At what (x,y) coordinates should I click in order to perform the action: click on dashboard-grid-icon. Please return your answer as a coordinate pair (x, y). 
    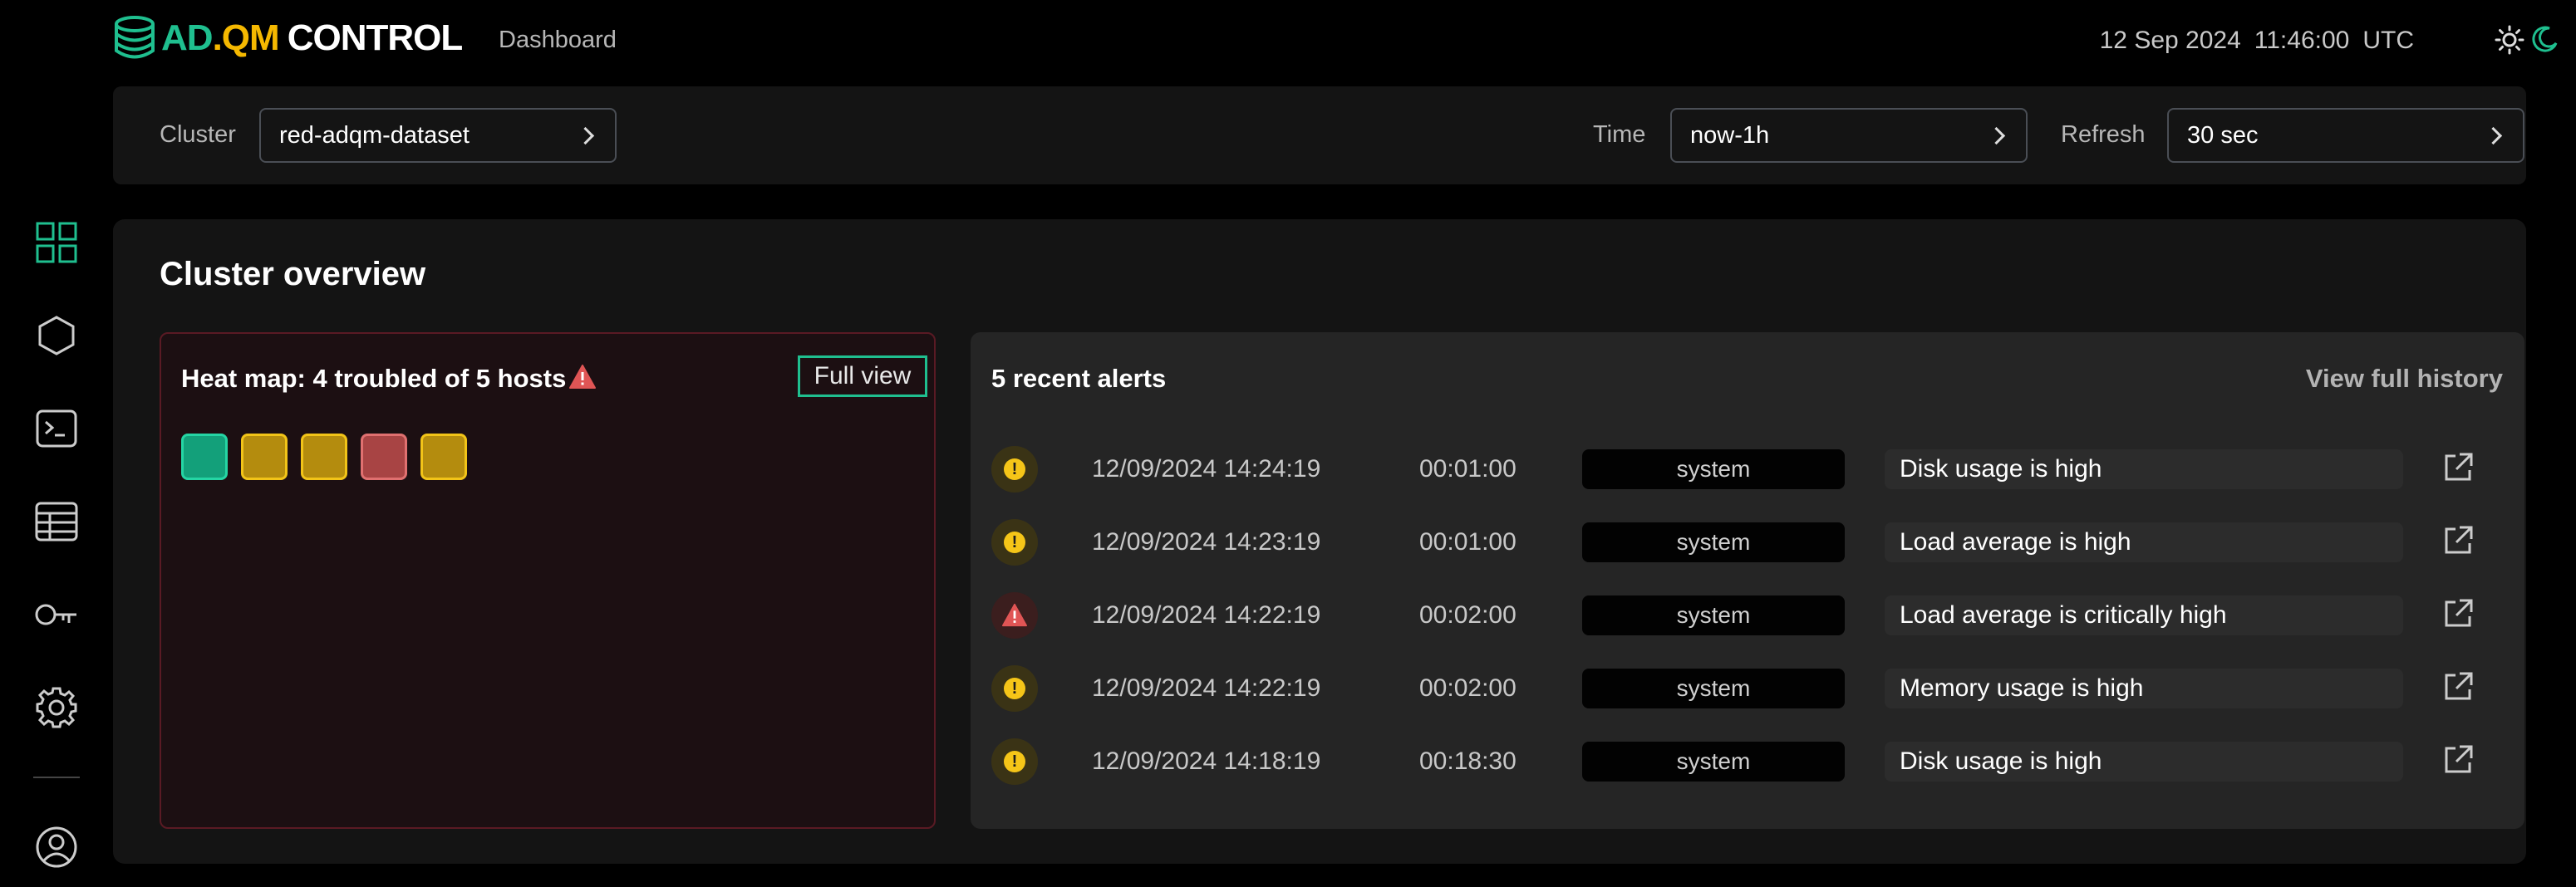
    Looking at the image, I should click on (56, 242).